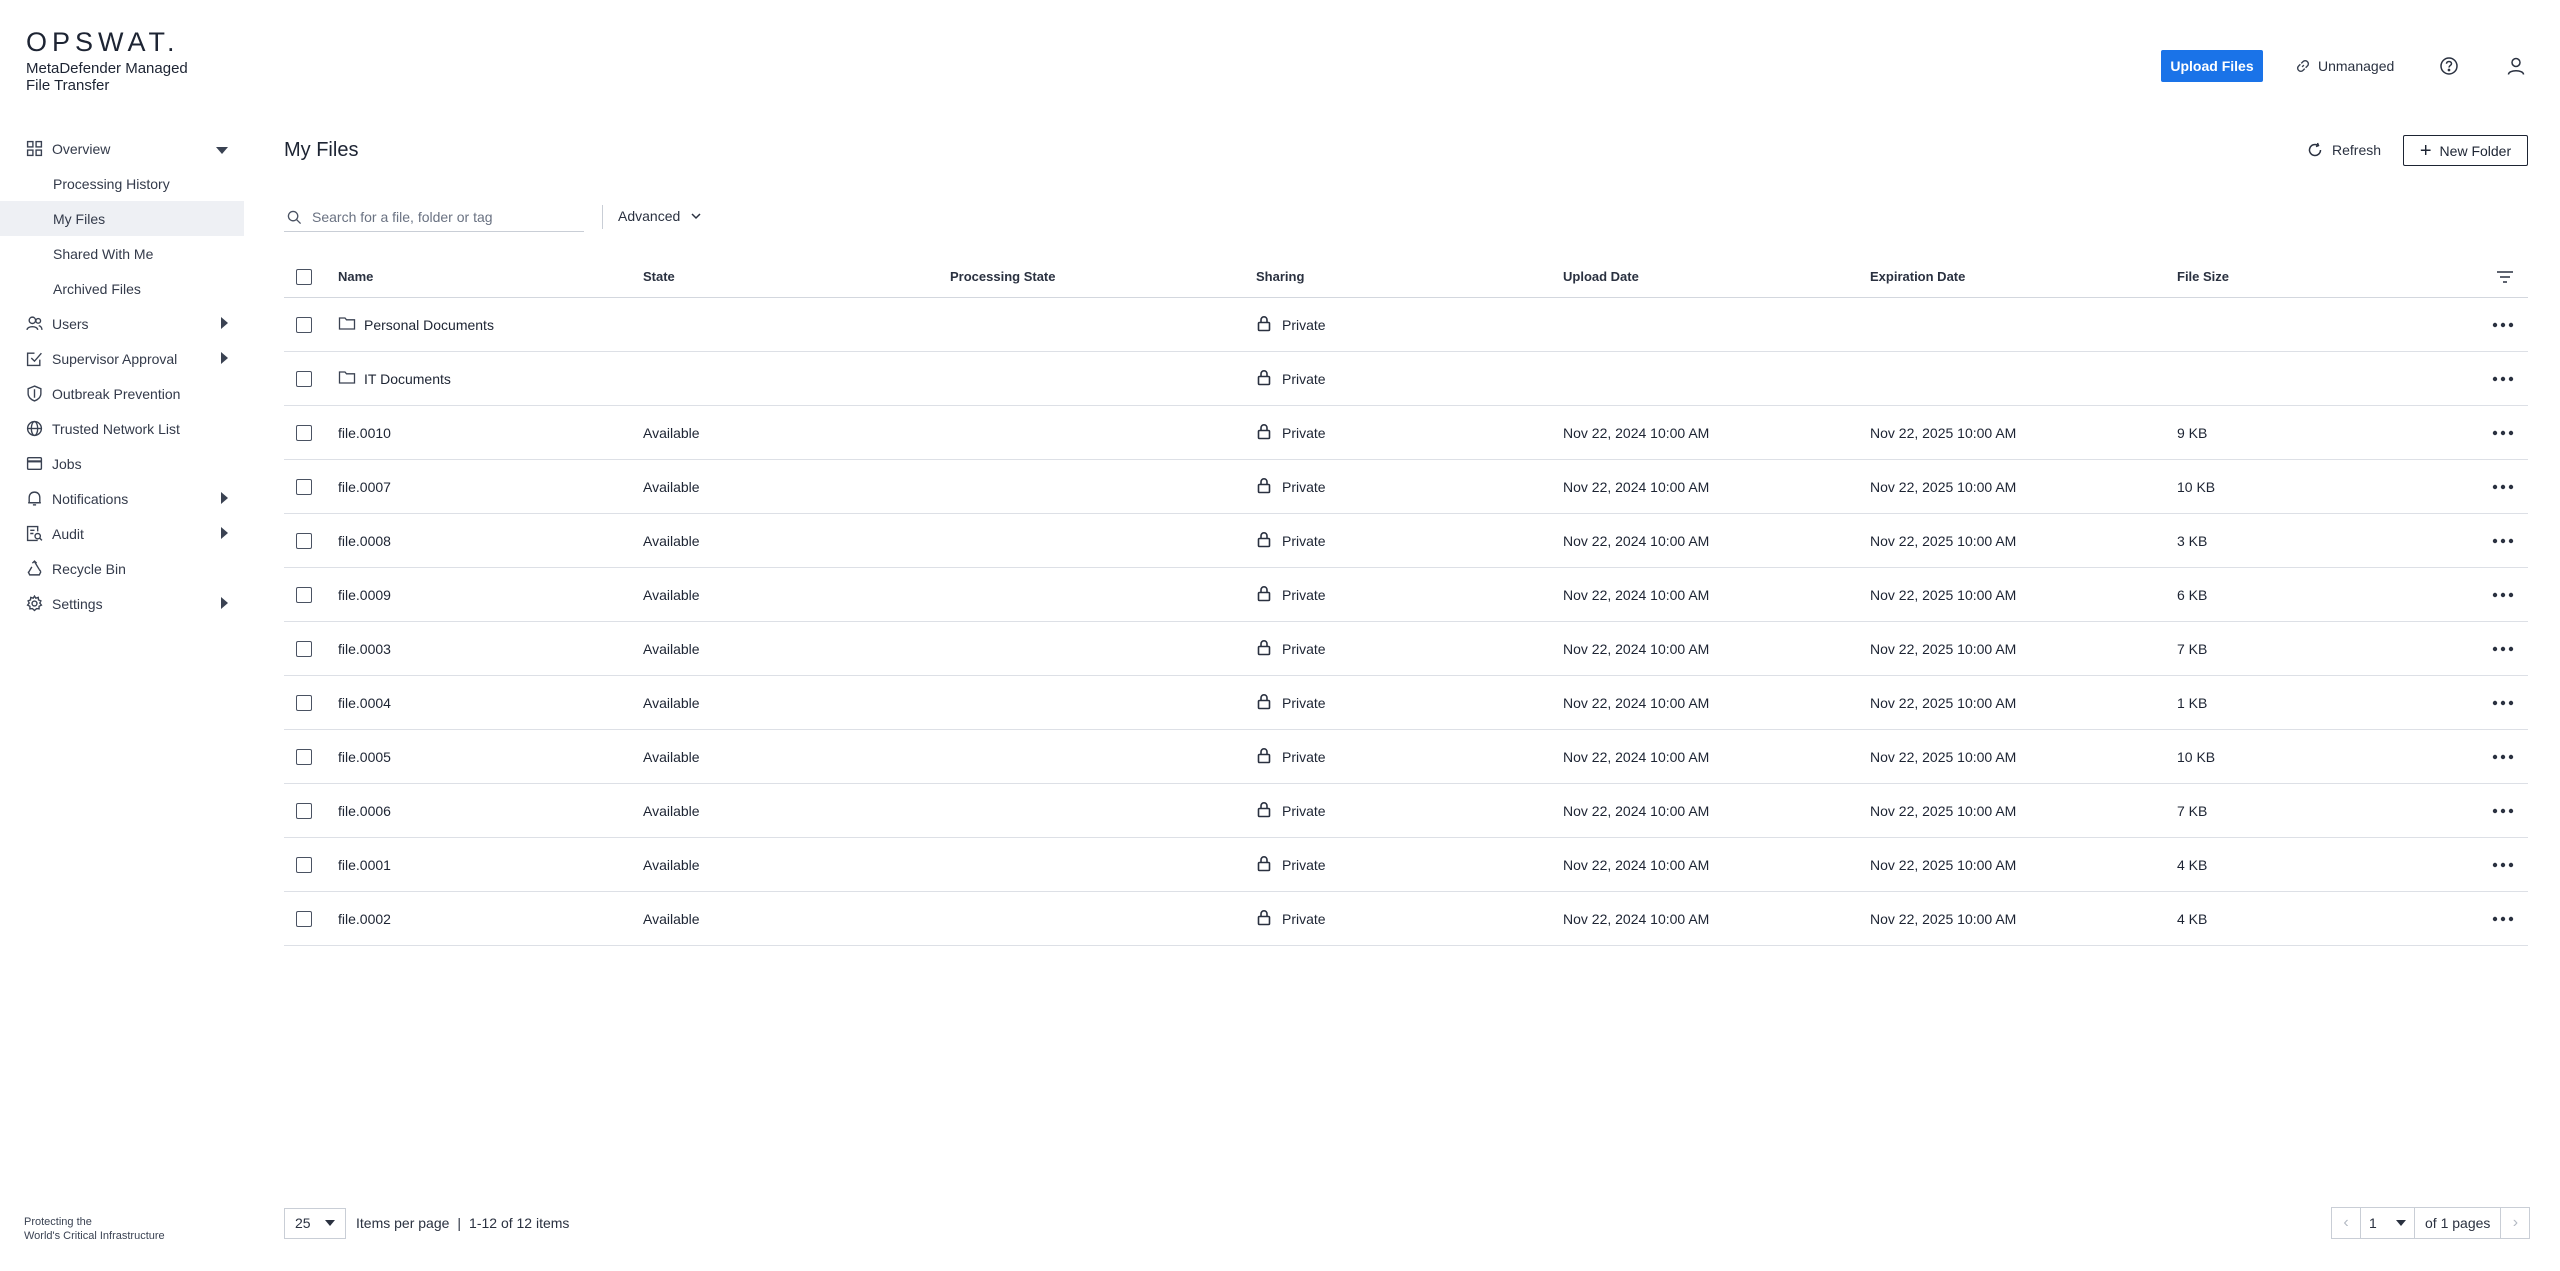 The image size is (2560, 1271). What do you see at coordinates (671, 648) in the screenshot?
I see `state-cell: Available` at bounding box center [671, 648].